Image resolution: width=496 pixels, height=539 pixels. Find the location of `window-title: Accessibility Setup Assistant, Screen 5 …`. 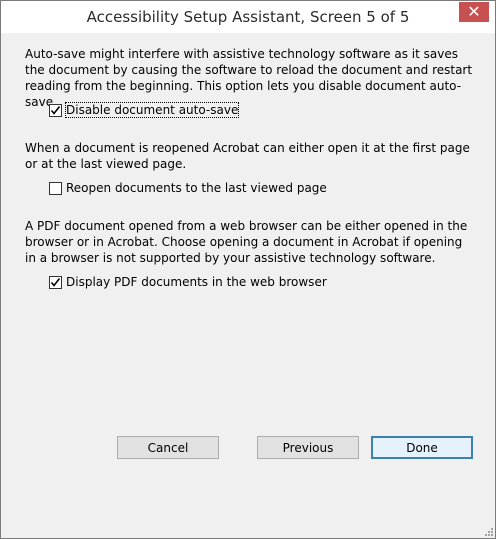

window-title: Accessibility Setup Assistant, Screen 5 … is located at coordinates (248, 17).